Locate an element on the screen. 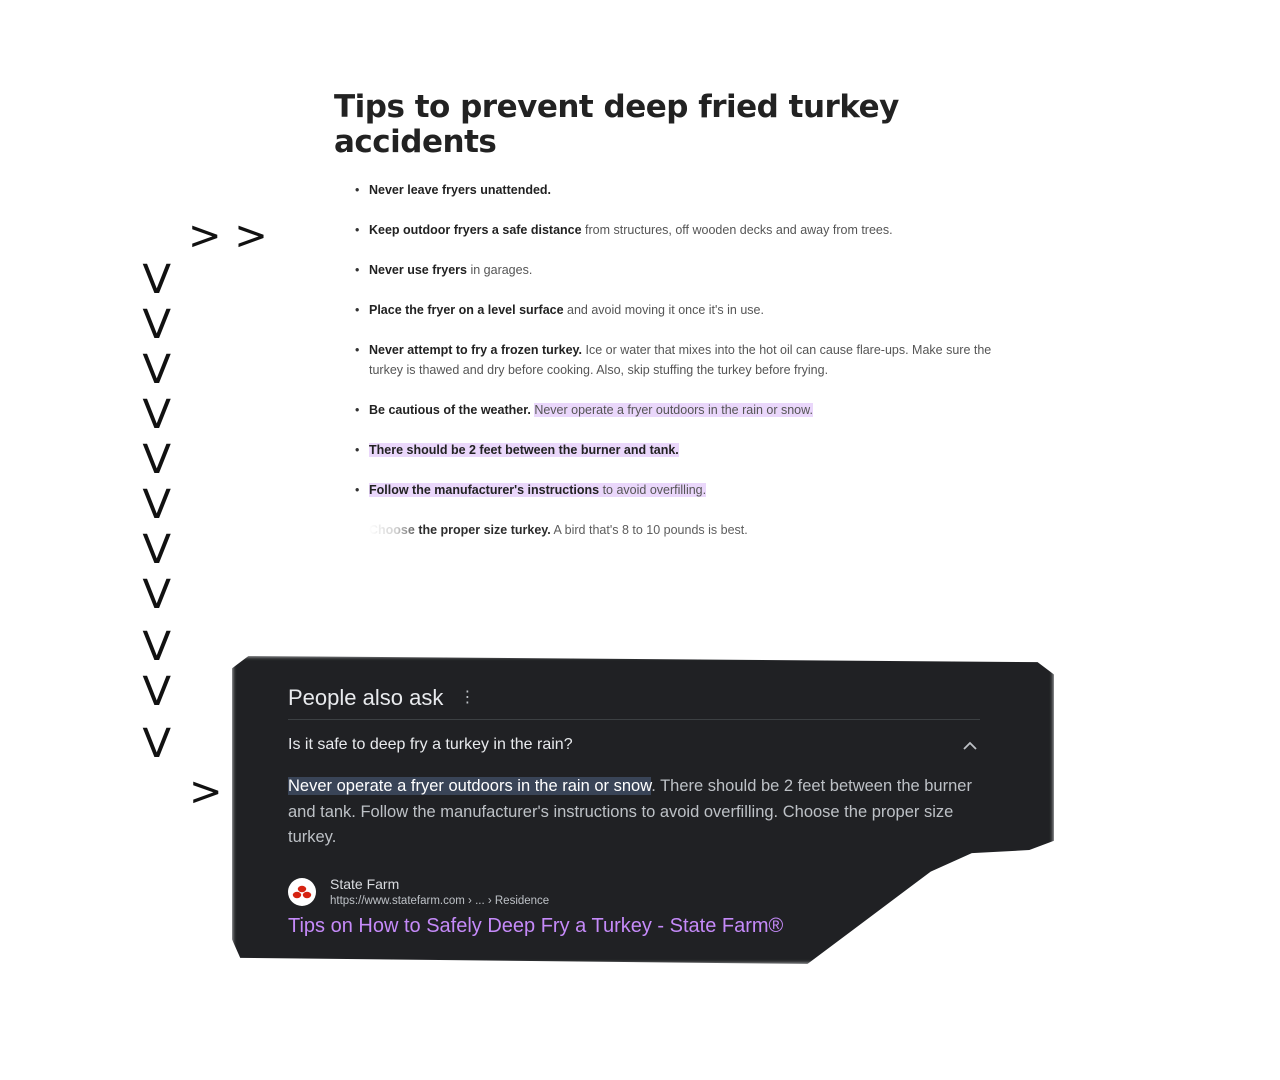 Image resolution: width=1280 pixels, height=1080 pixels. source-name: State Farm is located at coordinates (365, 883).